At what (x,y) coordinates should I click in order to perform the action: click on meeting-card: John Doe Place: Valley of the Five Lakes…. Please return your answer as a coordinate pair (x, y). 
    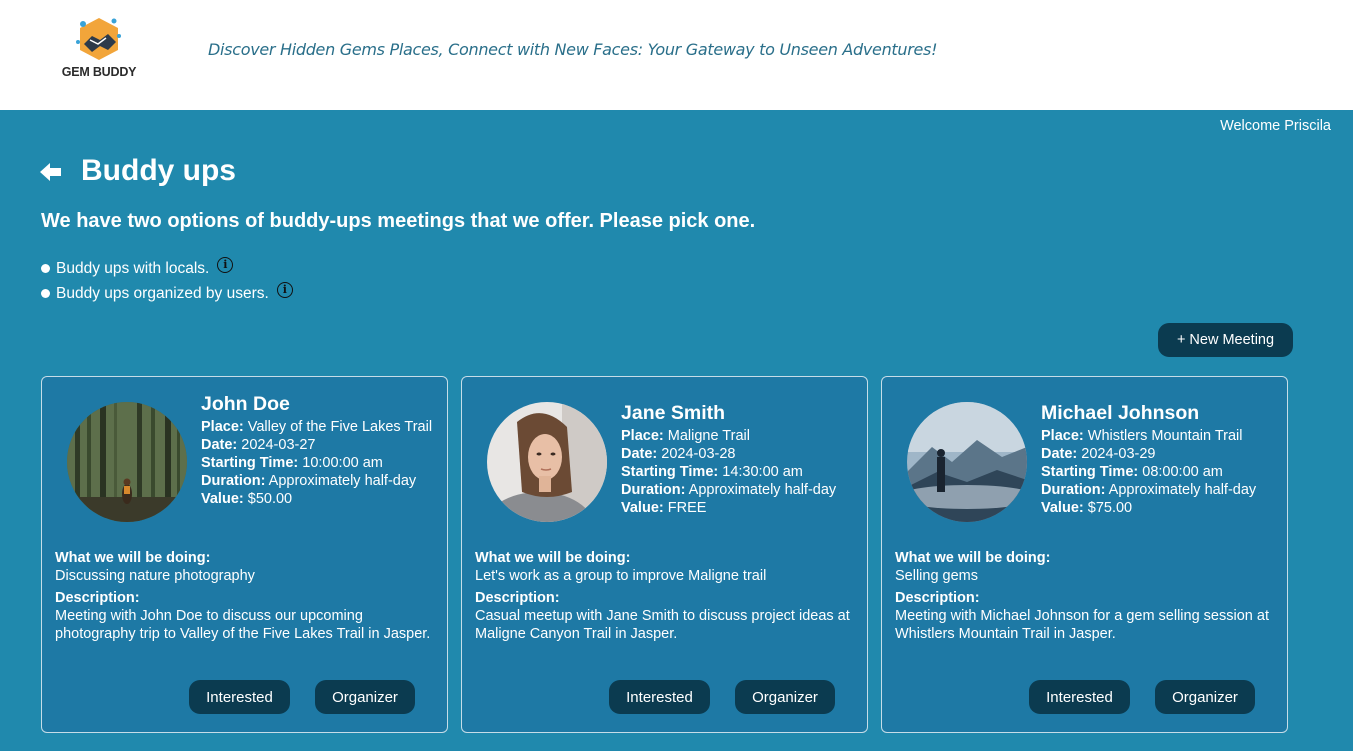
    Looking at the image, I should click on (244, 554).